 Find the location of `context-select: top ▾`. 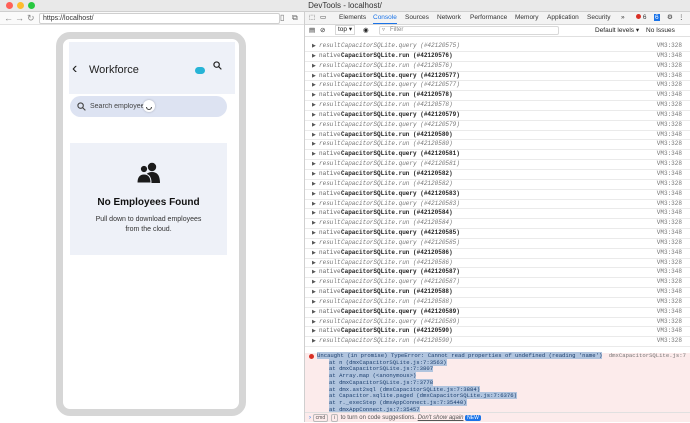

context-select: top ▾ is located at coordinates (345, 30).